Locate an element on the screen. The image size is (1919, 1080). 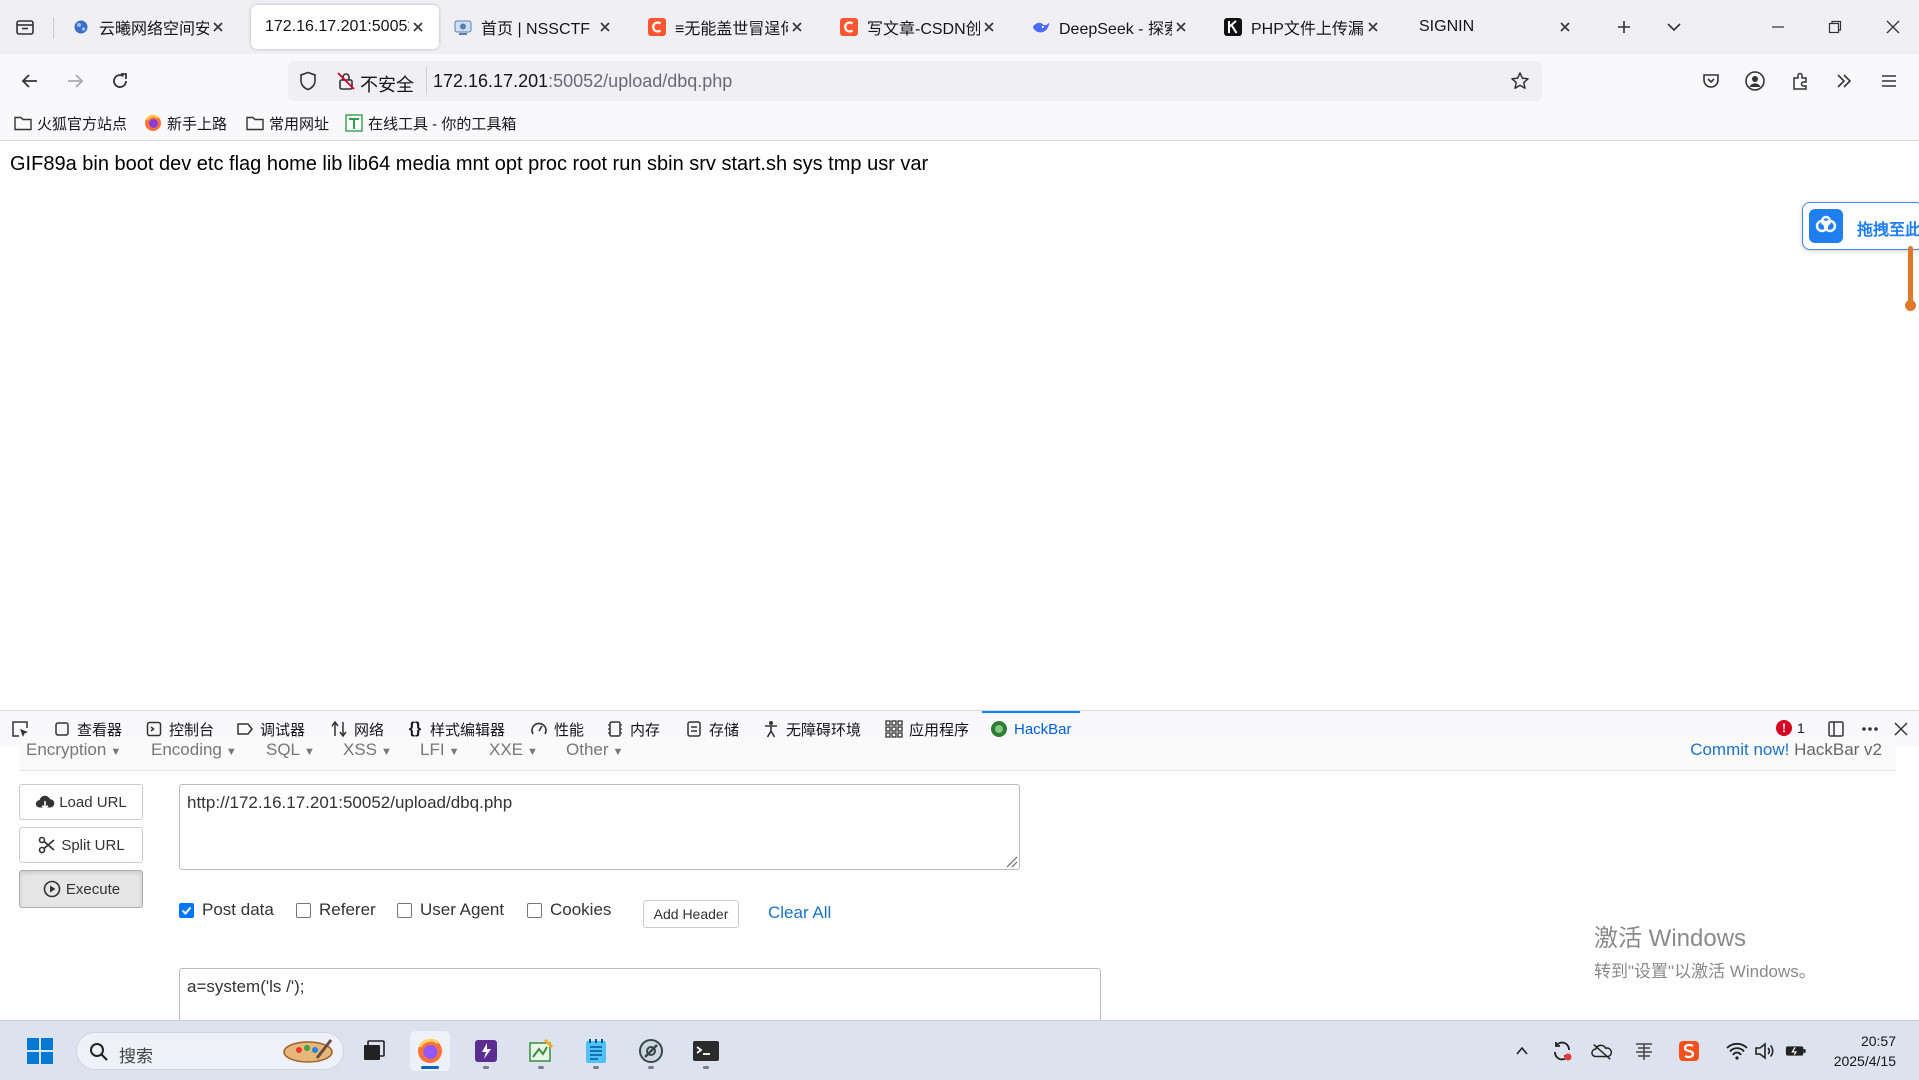
sync-icon is located at coordinates (1562, 1051).